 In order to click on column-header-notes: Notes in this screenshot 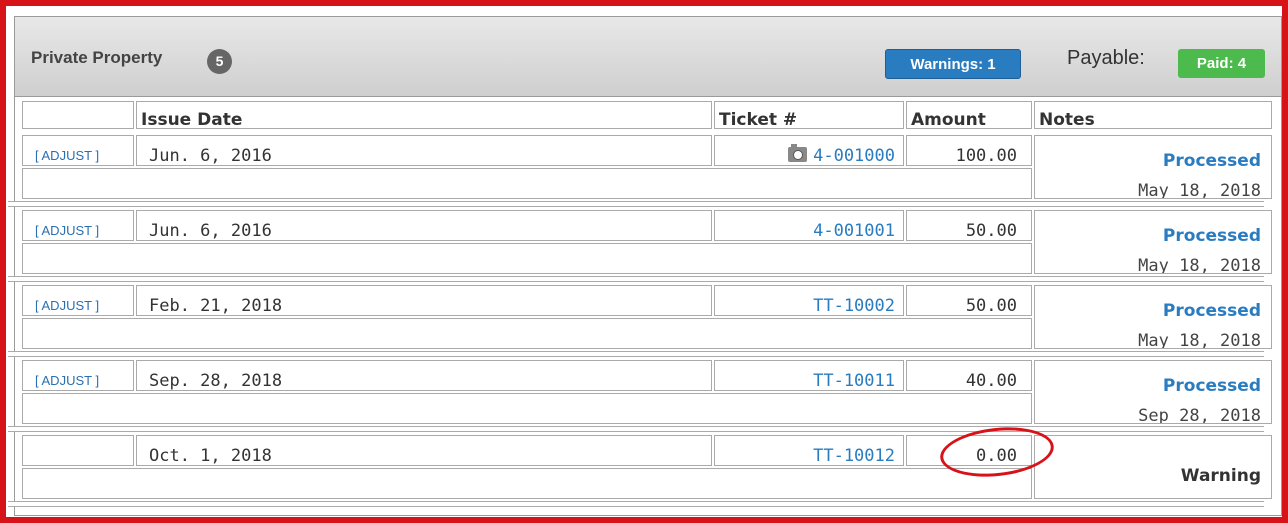, I will do `click(1153, 115)`.